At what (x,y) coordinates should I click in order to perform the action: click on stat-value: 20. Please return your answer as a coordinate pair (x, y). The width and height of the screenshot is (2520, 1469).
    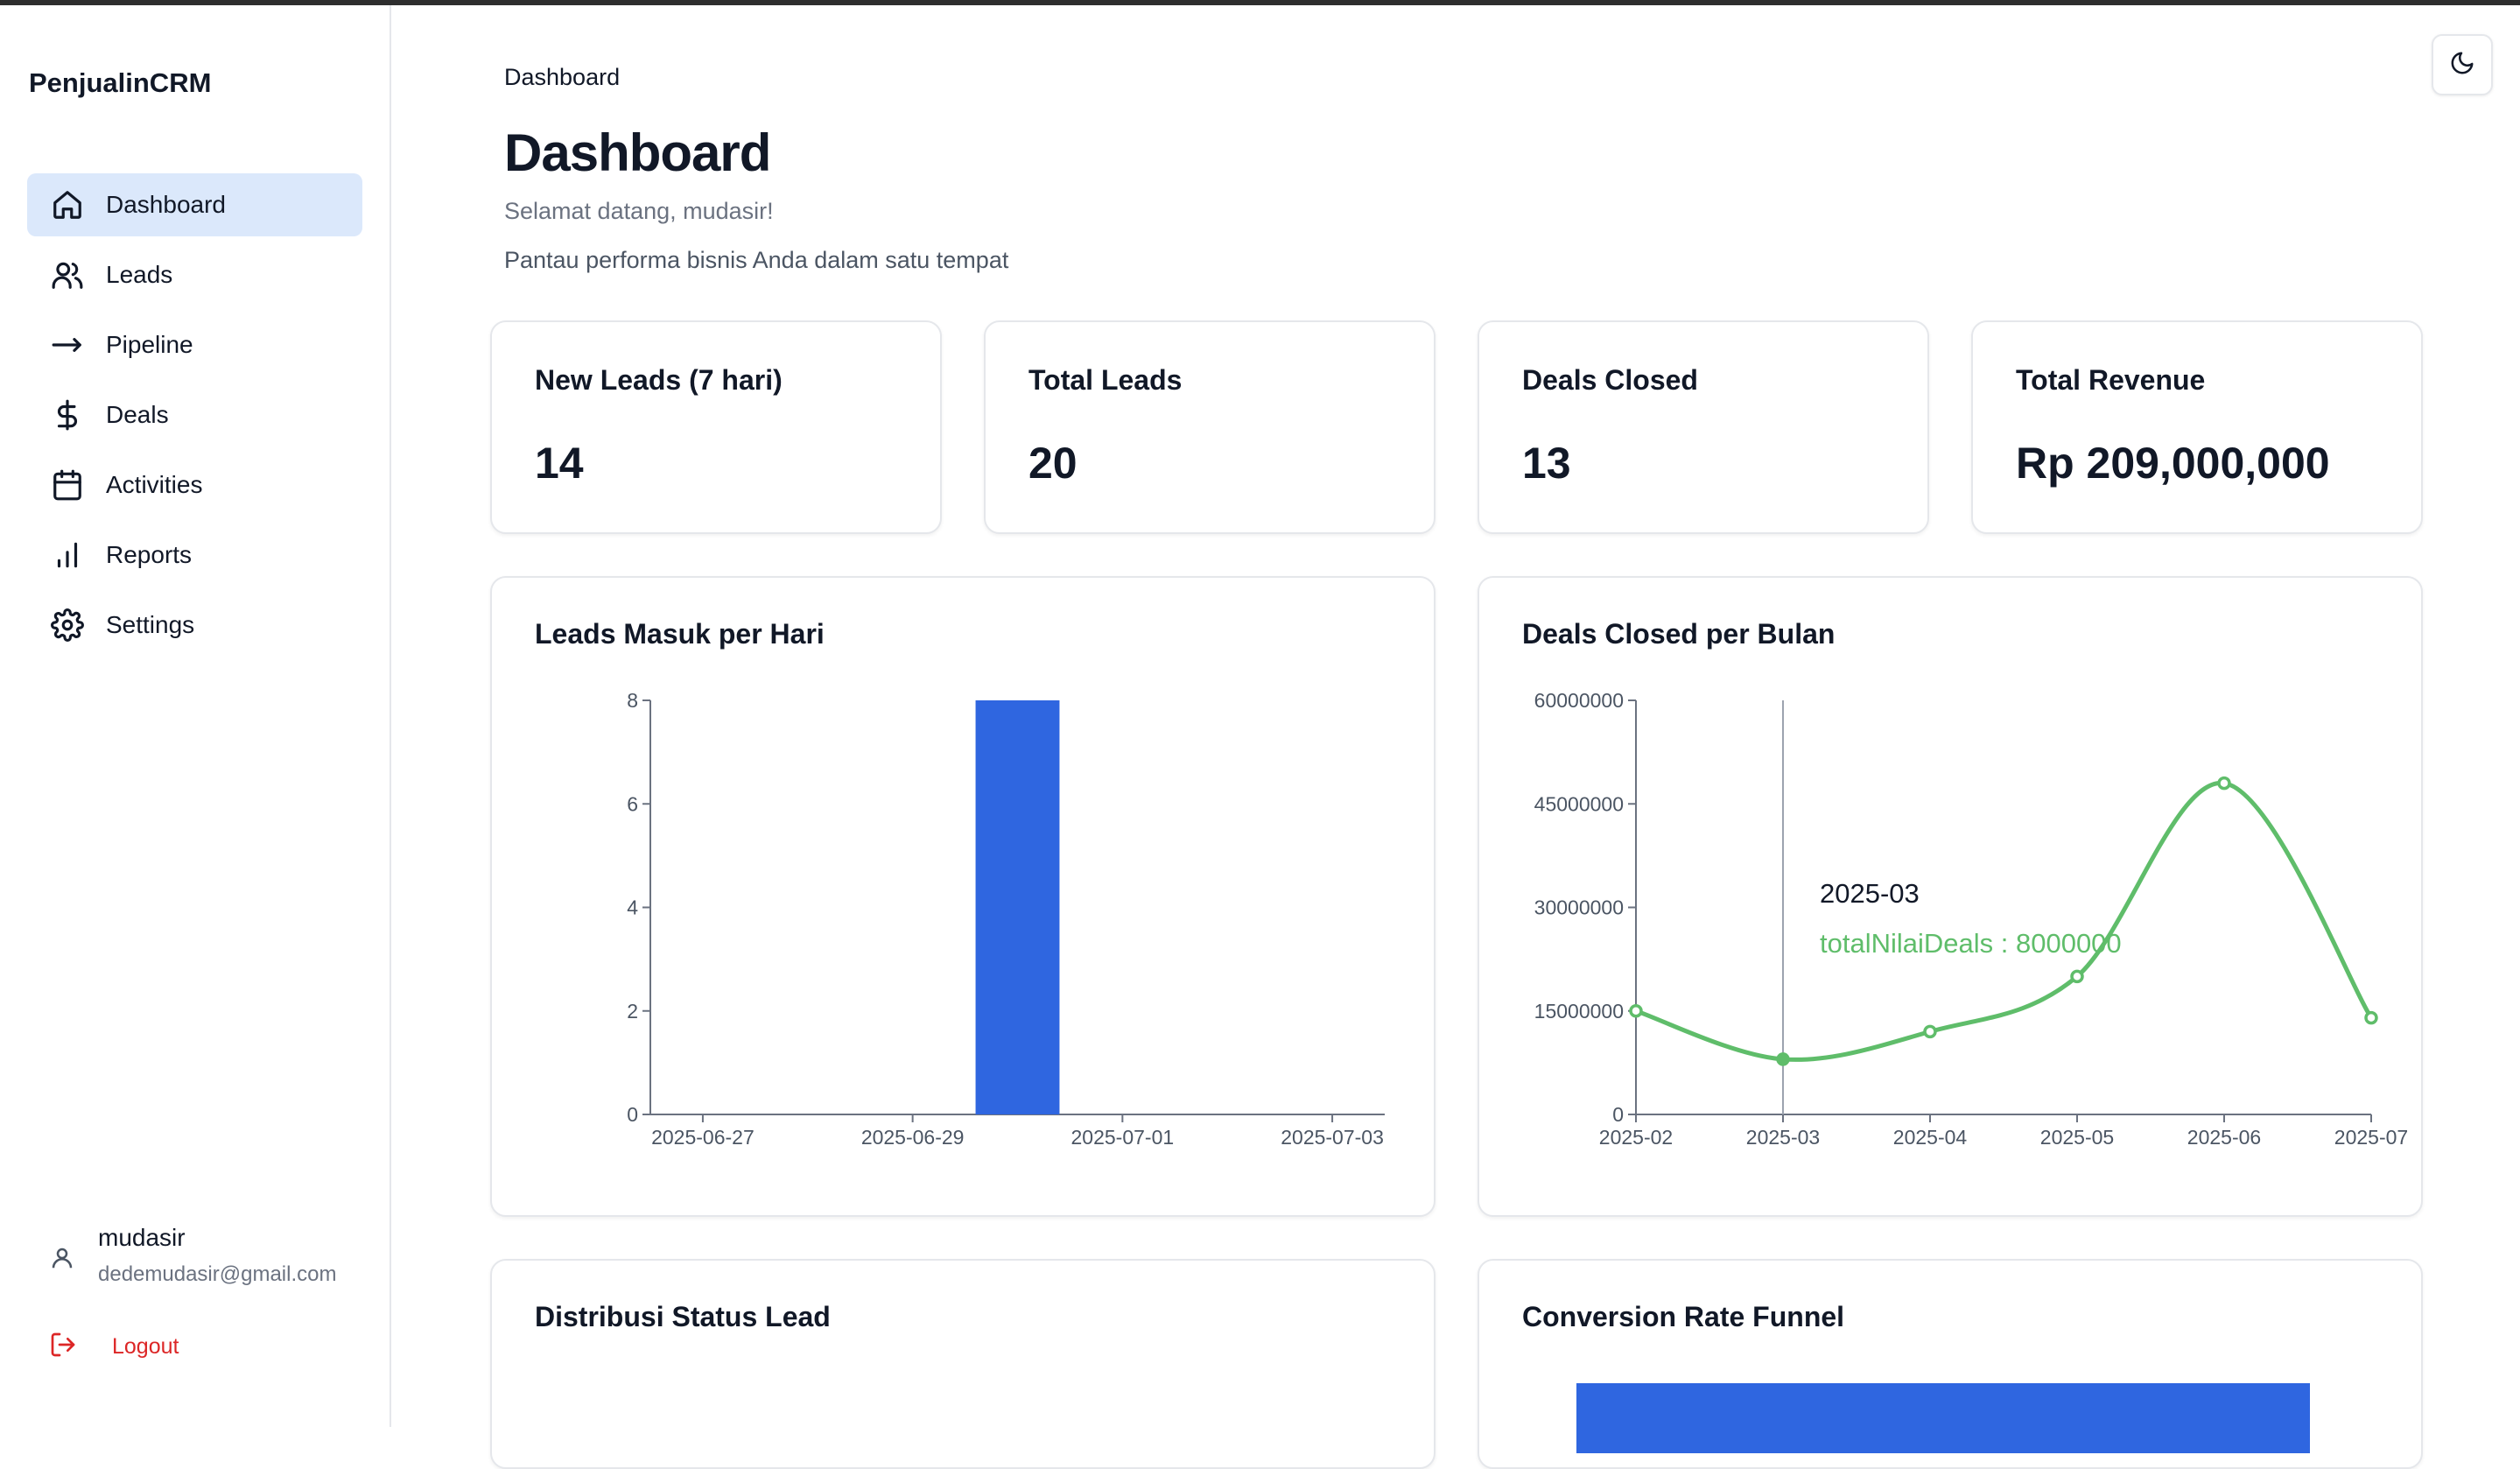
    Looking at the image, I should click on (1052, 463).